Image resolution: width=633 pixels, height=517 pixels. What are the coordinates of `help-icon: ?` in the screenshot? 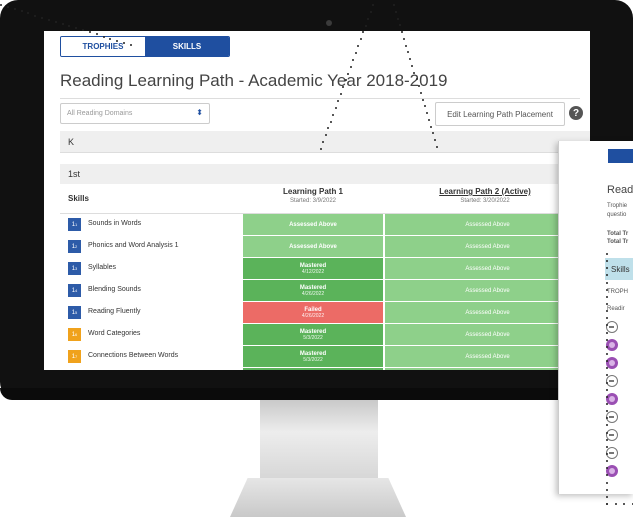 It's located at (576, 113).